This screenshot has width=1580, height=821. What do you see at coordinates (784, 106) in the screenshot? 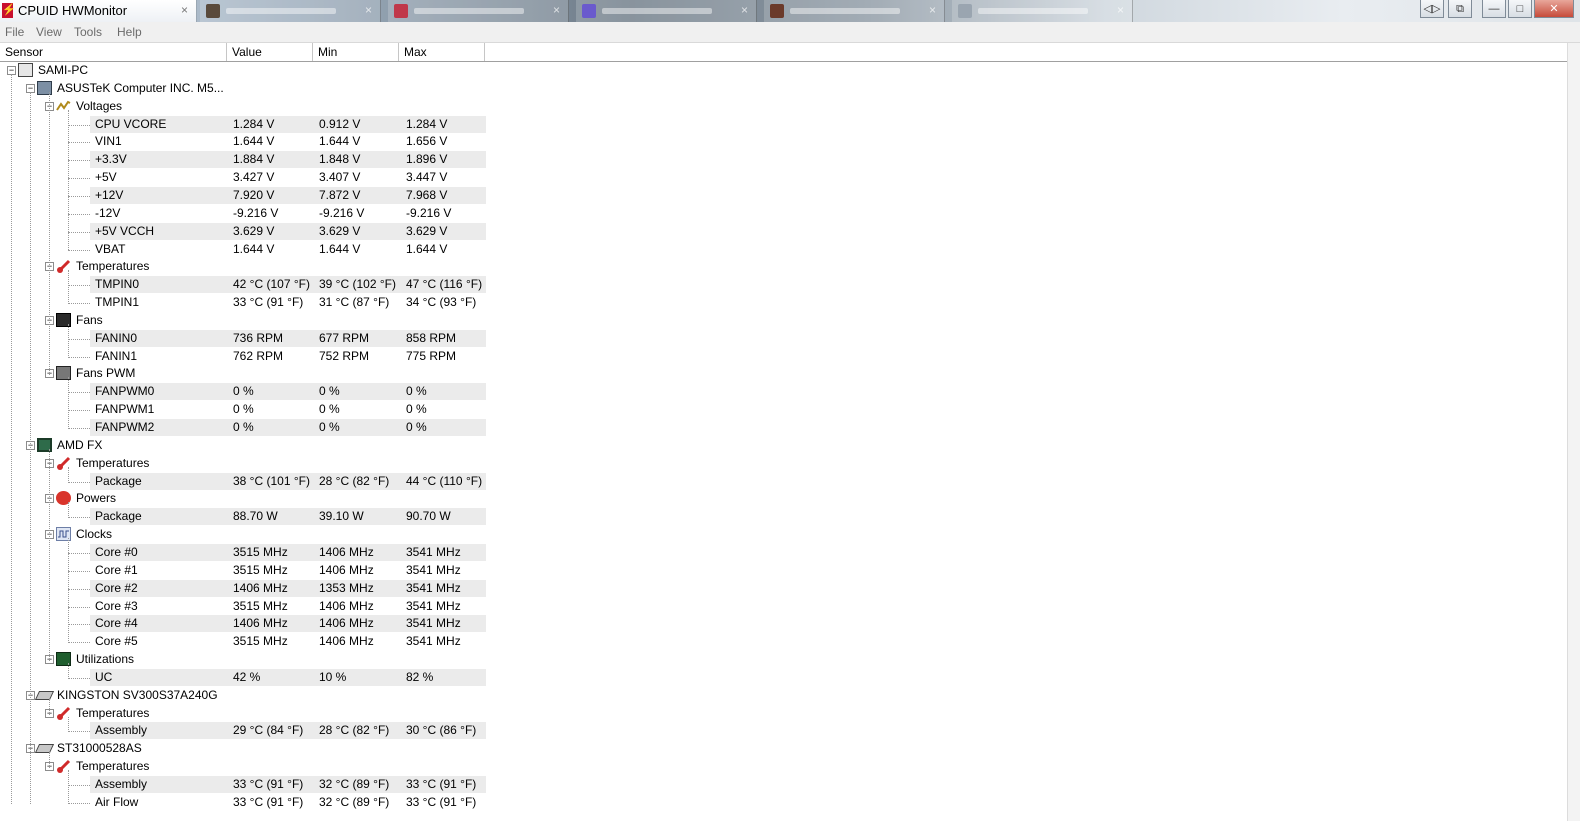
I see `tree-node: − Voltages` at bounding box center [784, 106].